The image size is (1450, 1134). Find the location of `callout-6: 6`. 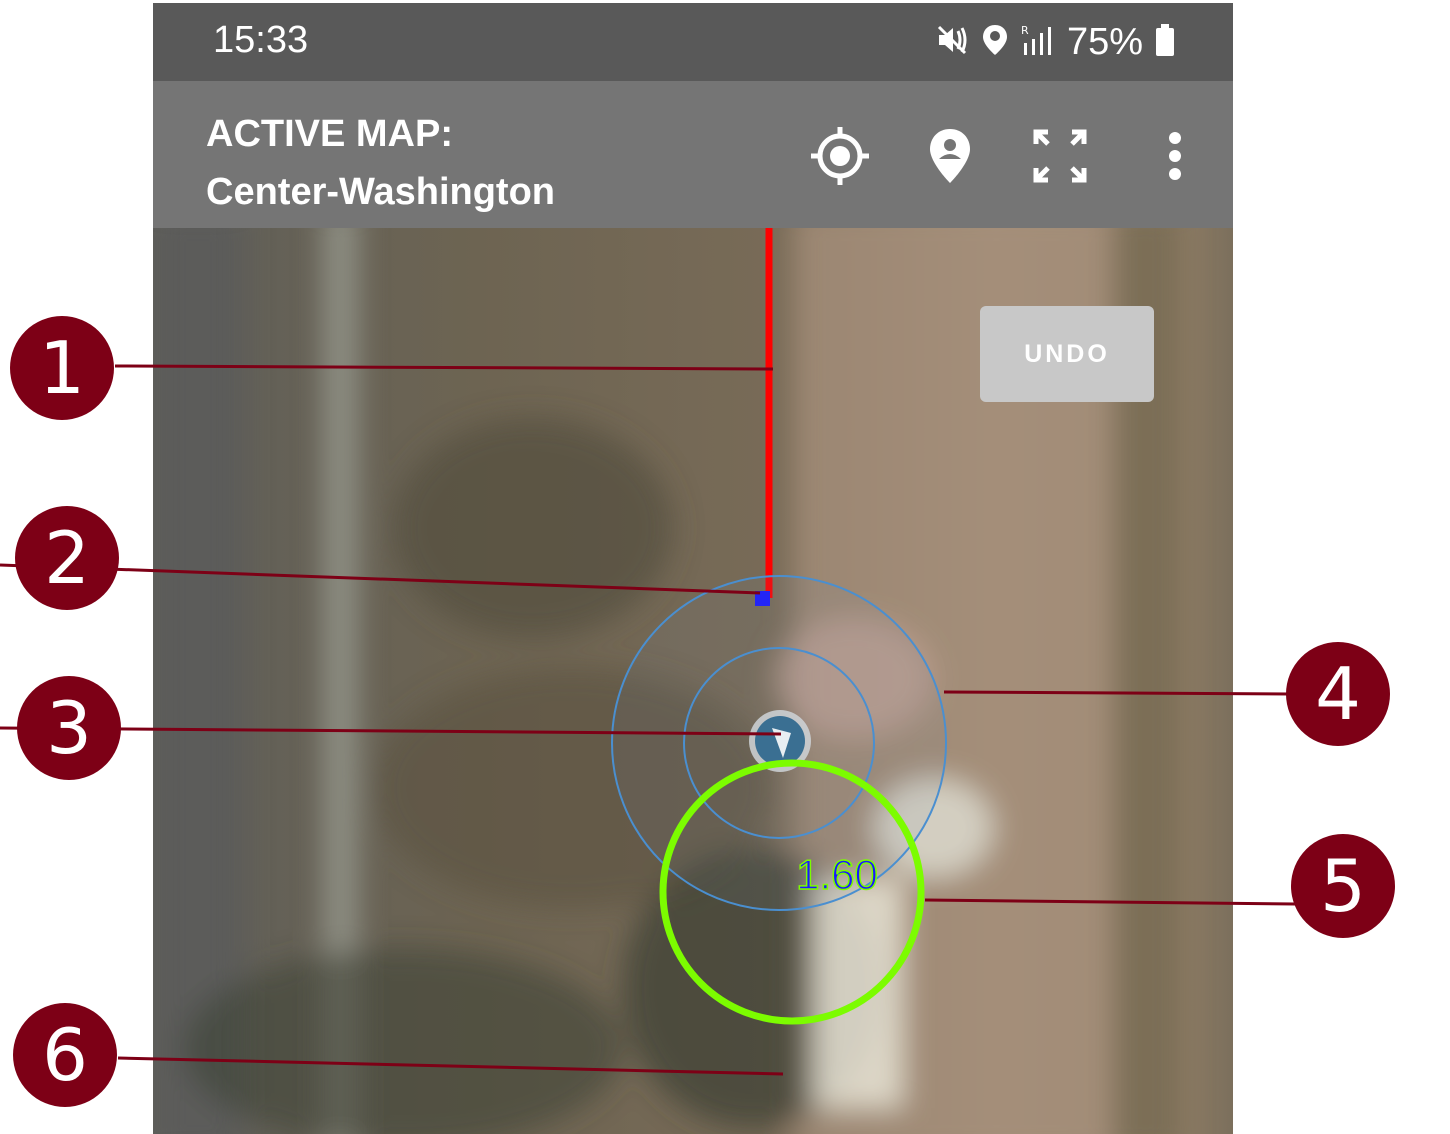

callout-6: 6 is located at coordinates (65, 1055).